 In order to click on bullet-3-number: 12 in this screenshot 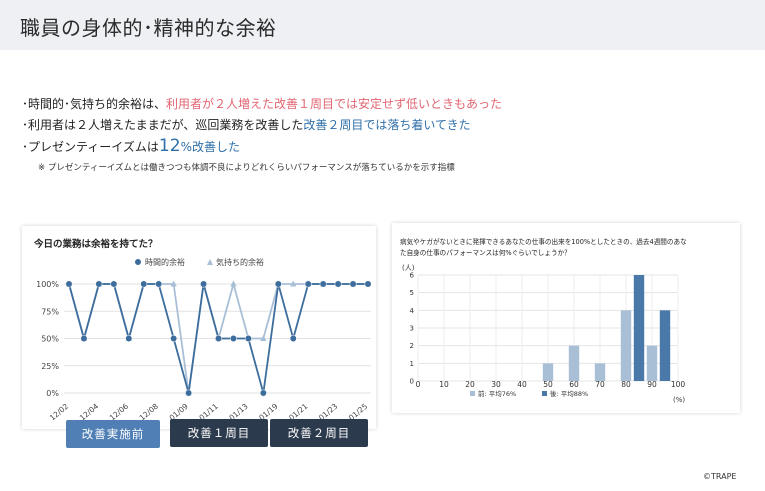, I will do `click(169, 146)`.